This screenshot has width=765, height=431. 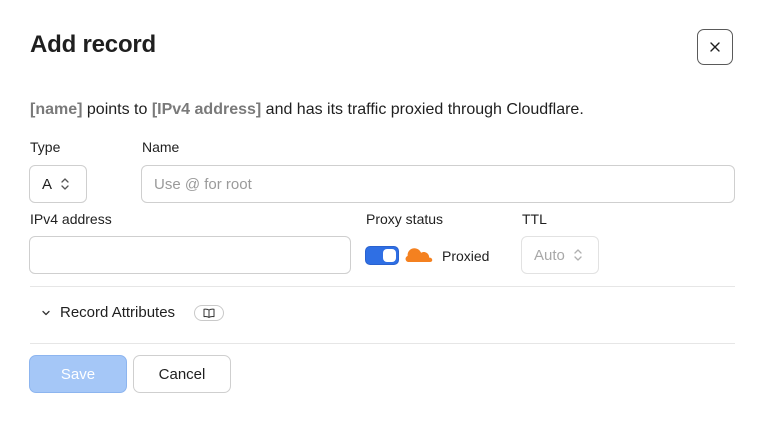 What do you see at coordinates (466, 256) in the screenshot?
I see `proxy-status-text: Proxied` at bounding box center [466, 256].